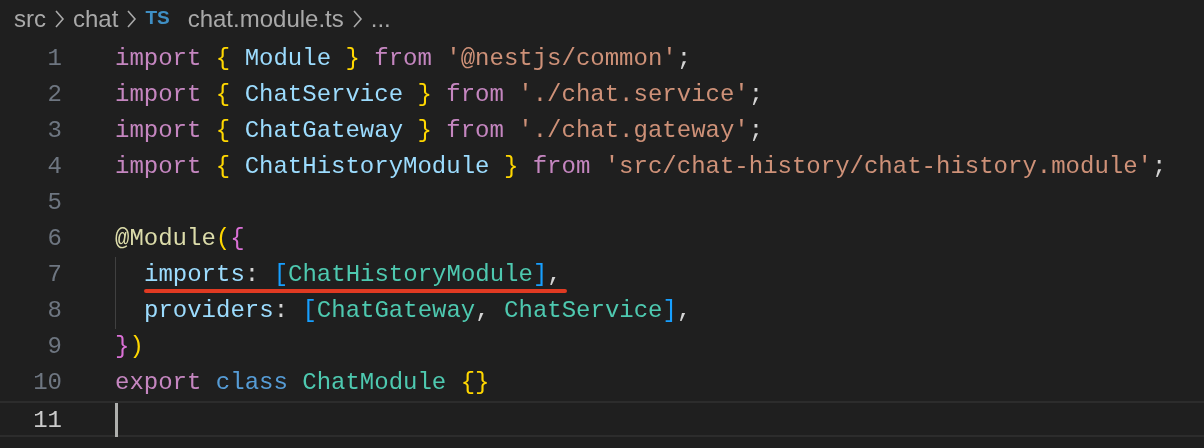  Describe the element at coordinates (403, 58) in the screenshot. I see `code-line: import { Module } from '@nestjs/common';` at that location.